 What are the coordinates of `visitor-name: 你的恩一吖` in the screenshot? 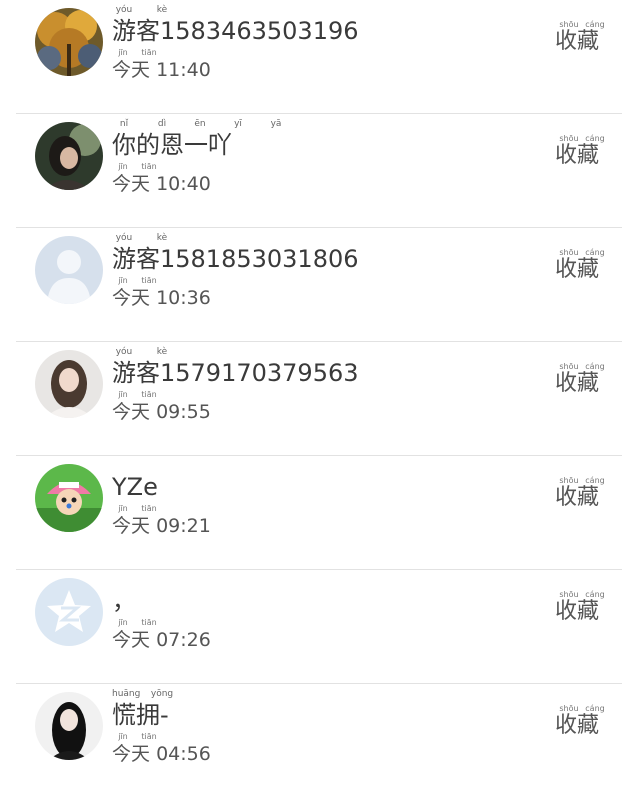 It's located at (172, 145).